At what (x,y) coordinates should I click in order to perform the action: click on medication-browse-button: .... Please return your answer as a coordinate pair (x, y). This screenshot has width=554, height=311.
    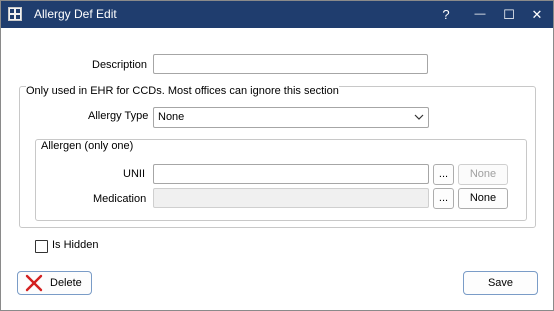
    Looking at the image, I should click on (443, 198).